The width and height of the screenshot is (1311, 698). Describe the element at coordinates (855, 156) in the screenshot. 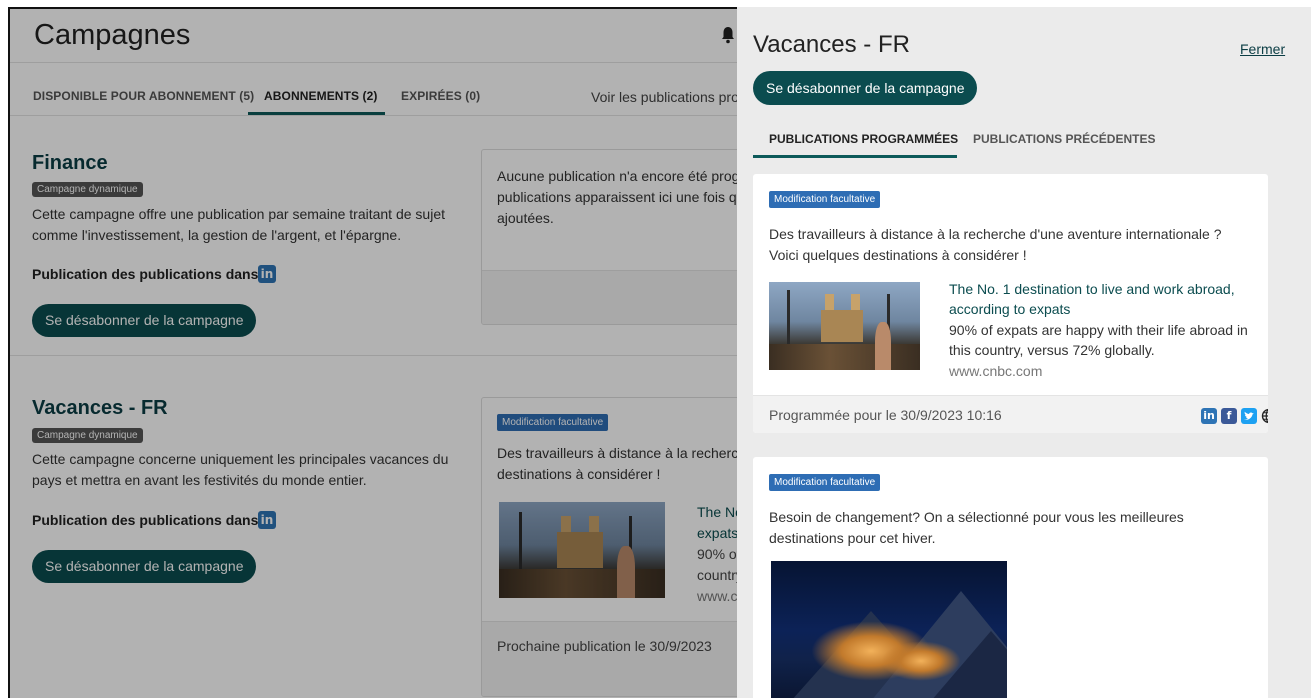

I see `active-tab-indicator` at that location.